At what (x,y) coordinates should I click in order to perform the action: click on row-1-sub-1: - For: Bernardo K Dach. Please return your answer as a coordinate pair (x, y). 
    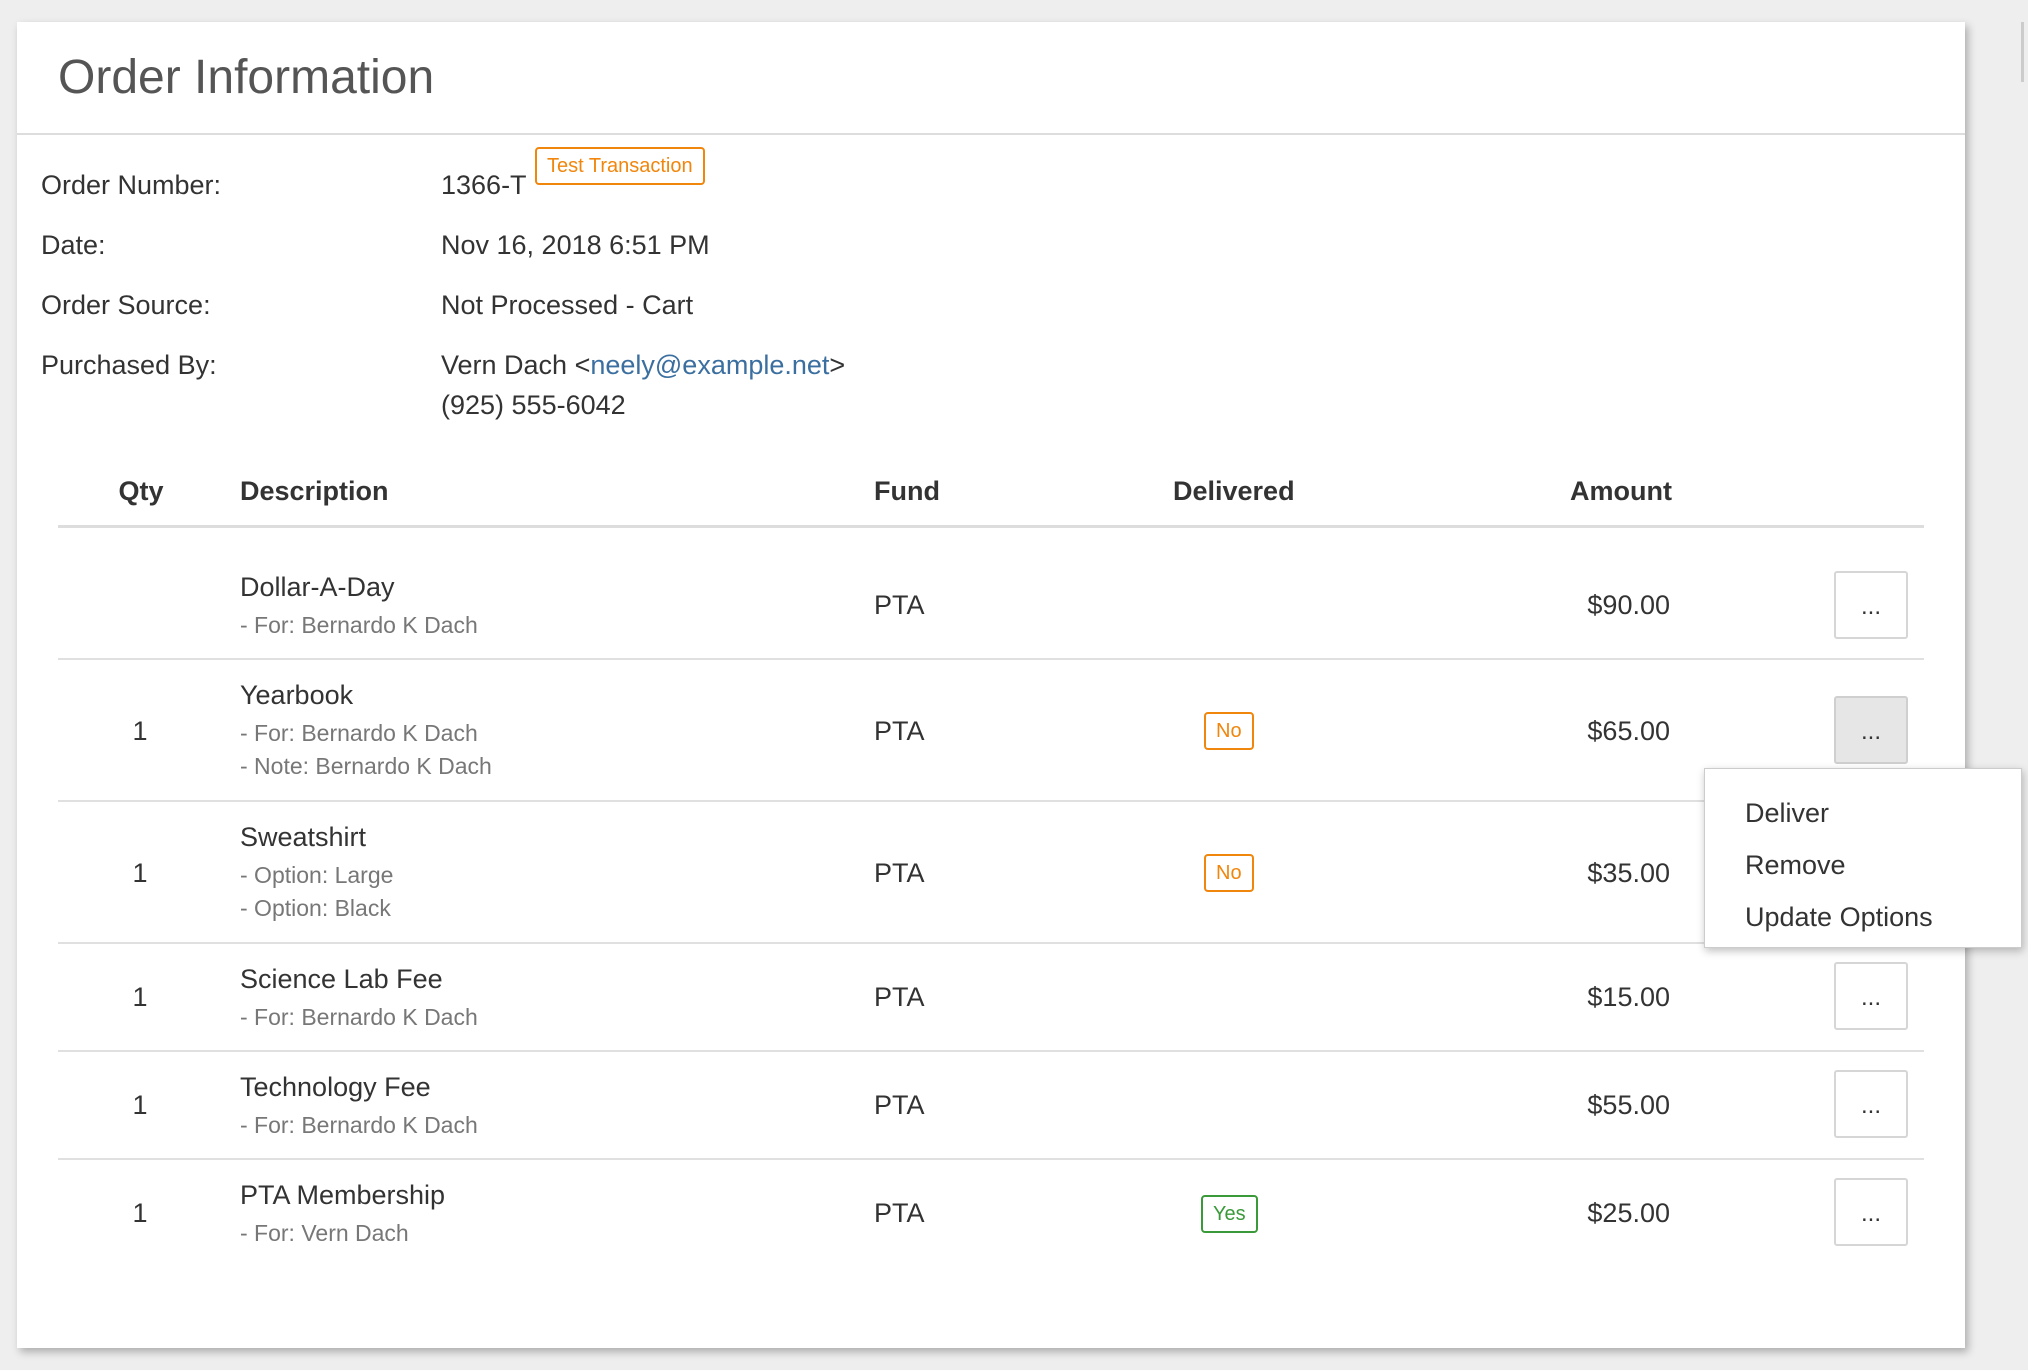
    Looking at the image, I should click on (359, 625).